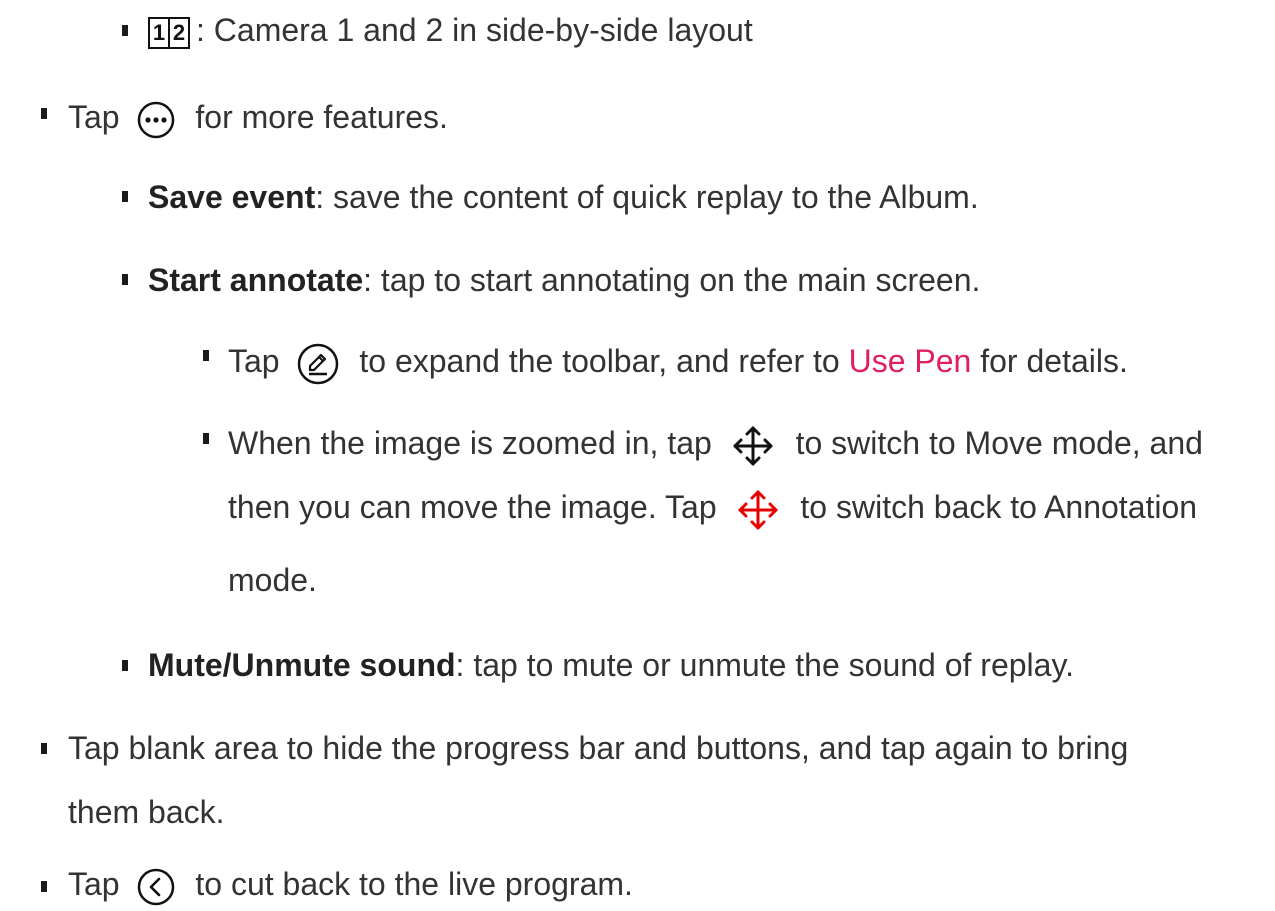 The width and height of the screenshot is (1275, 911). I want to click on mute-sound-label: Mute/Unmute sound, so click(302, 665).